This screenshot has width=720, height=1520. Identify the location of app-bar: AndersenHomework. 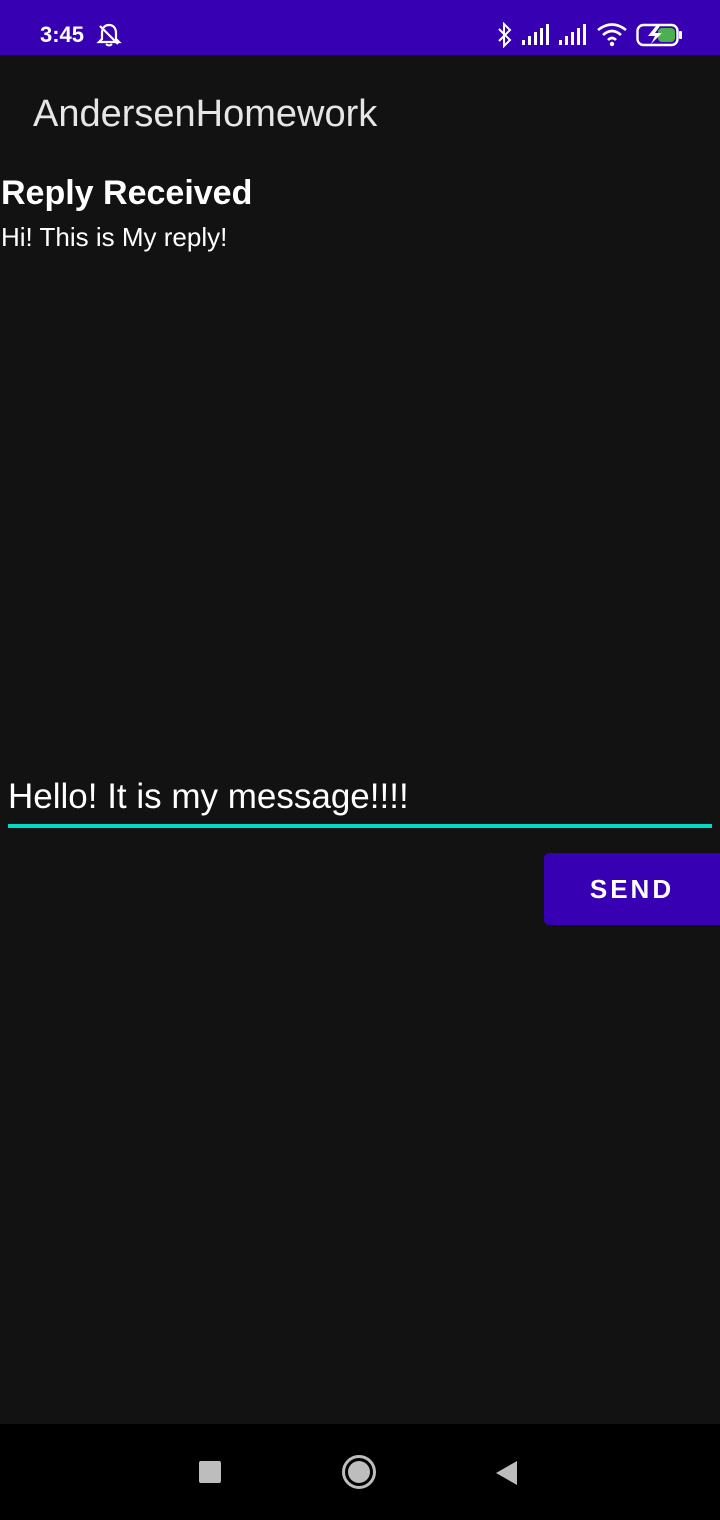
(360, 112).